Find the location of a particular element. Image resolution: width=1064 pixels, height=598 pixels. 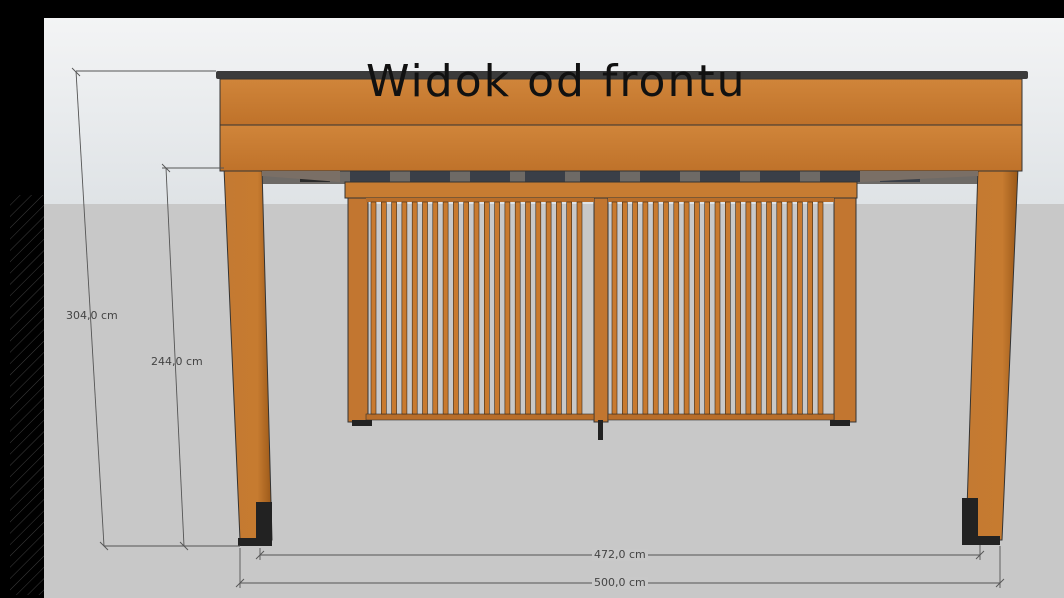

right-post-bracket is located at coordinates (970, 517).